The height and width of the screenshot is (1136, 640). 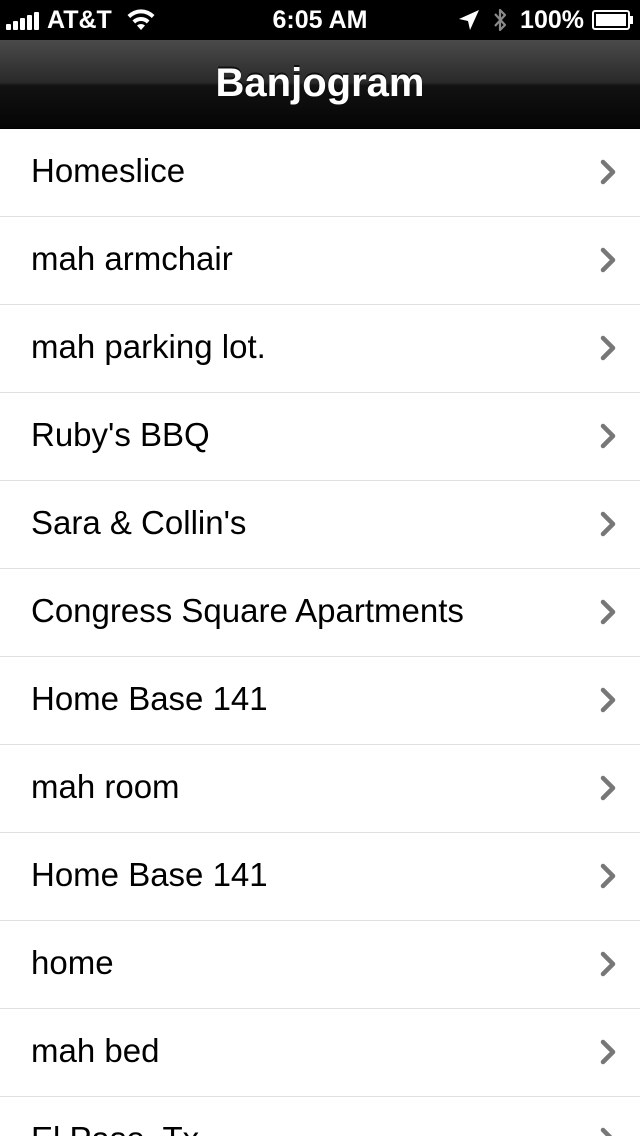 What do you see at coordinates (320, 789) in the screenshot?
I see `list-item: mah room` at bounding box center [320, 789].